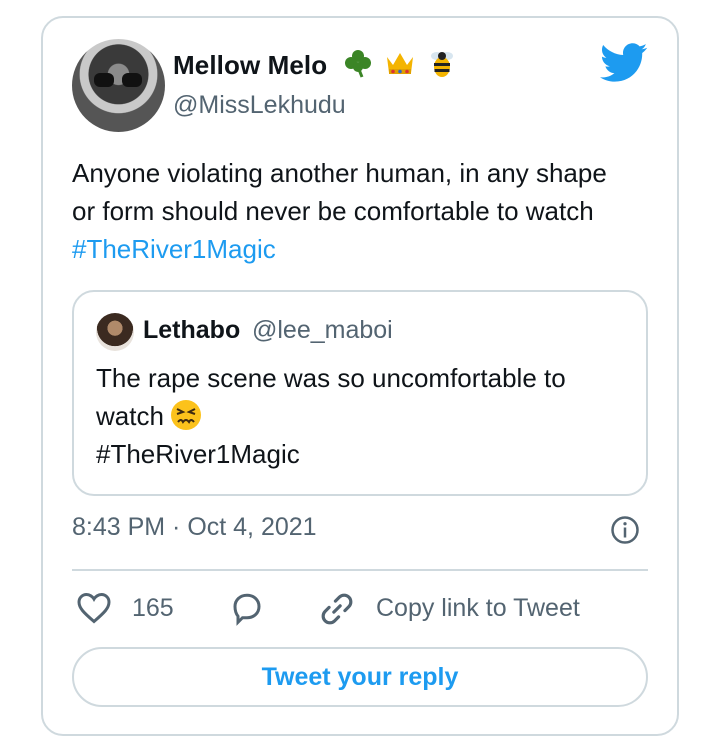 Image resolution: width=720 pixels, height=736 pixels. What do you see at coordinates (360, 570) in the screenshot?
I see `divider` at bounding box center [360, 570].